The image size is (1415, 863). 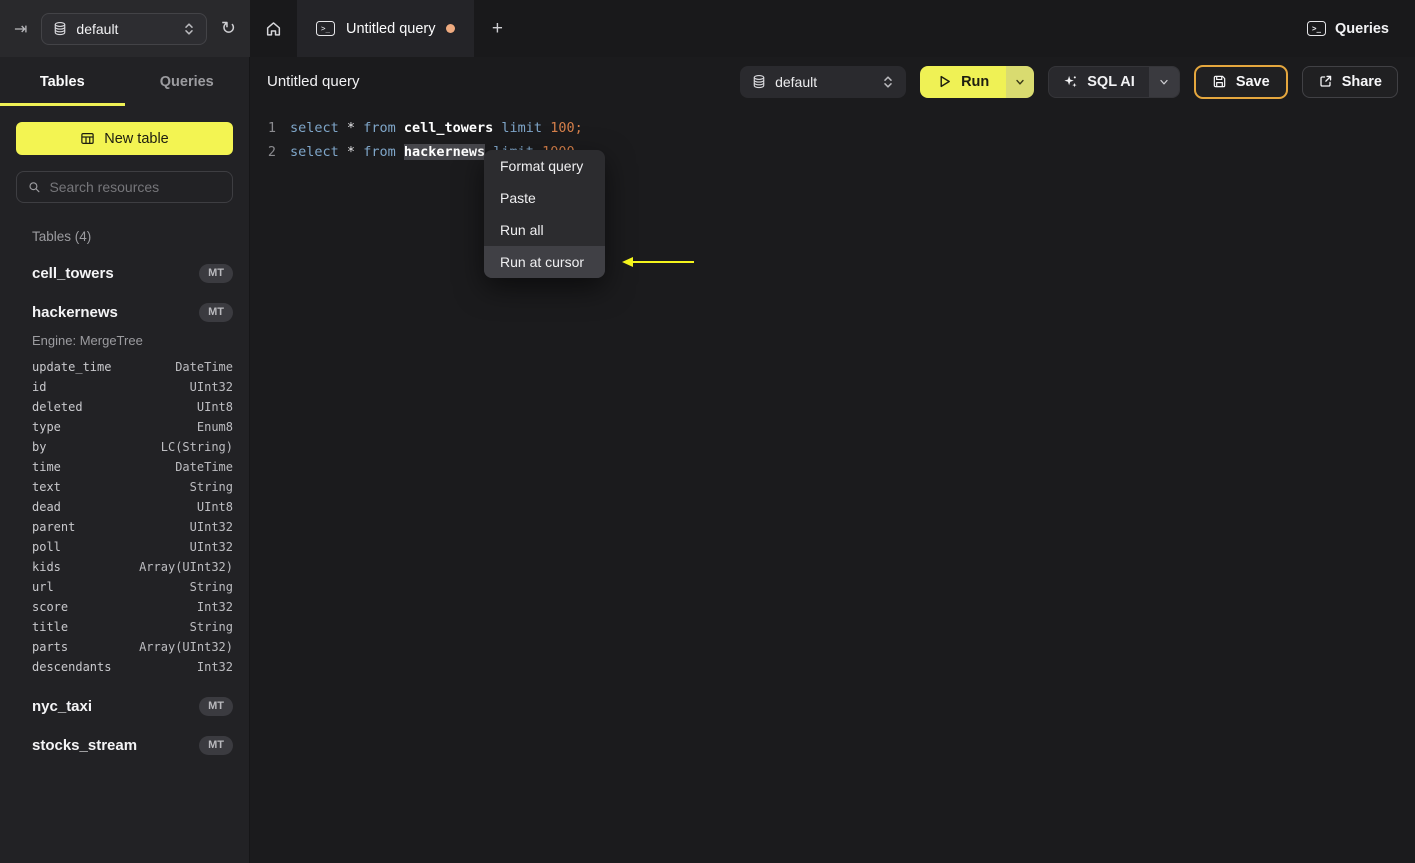 I want to click on code-line-1: 1 select * from cell_towers limit 100;, so click(x=832, y=128).